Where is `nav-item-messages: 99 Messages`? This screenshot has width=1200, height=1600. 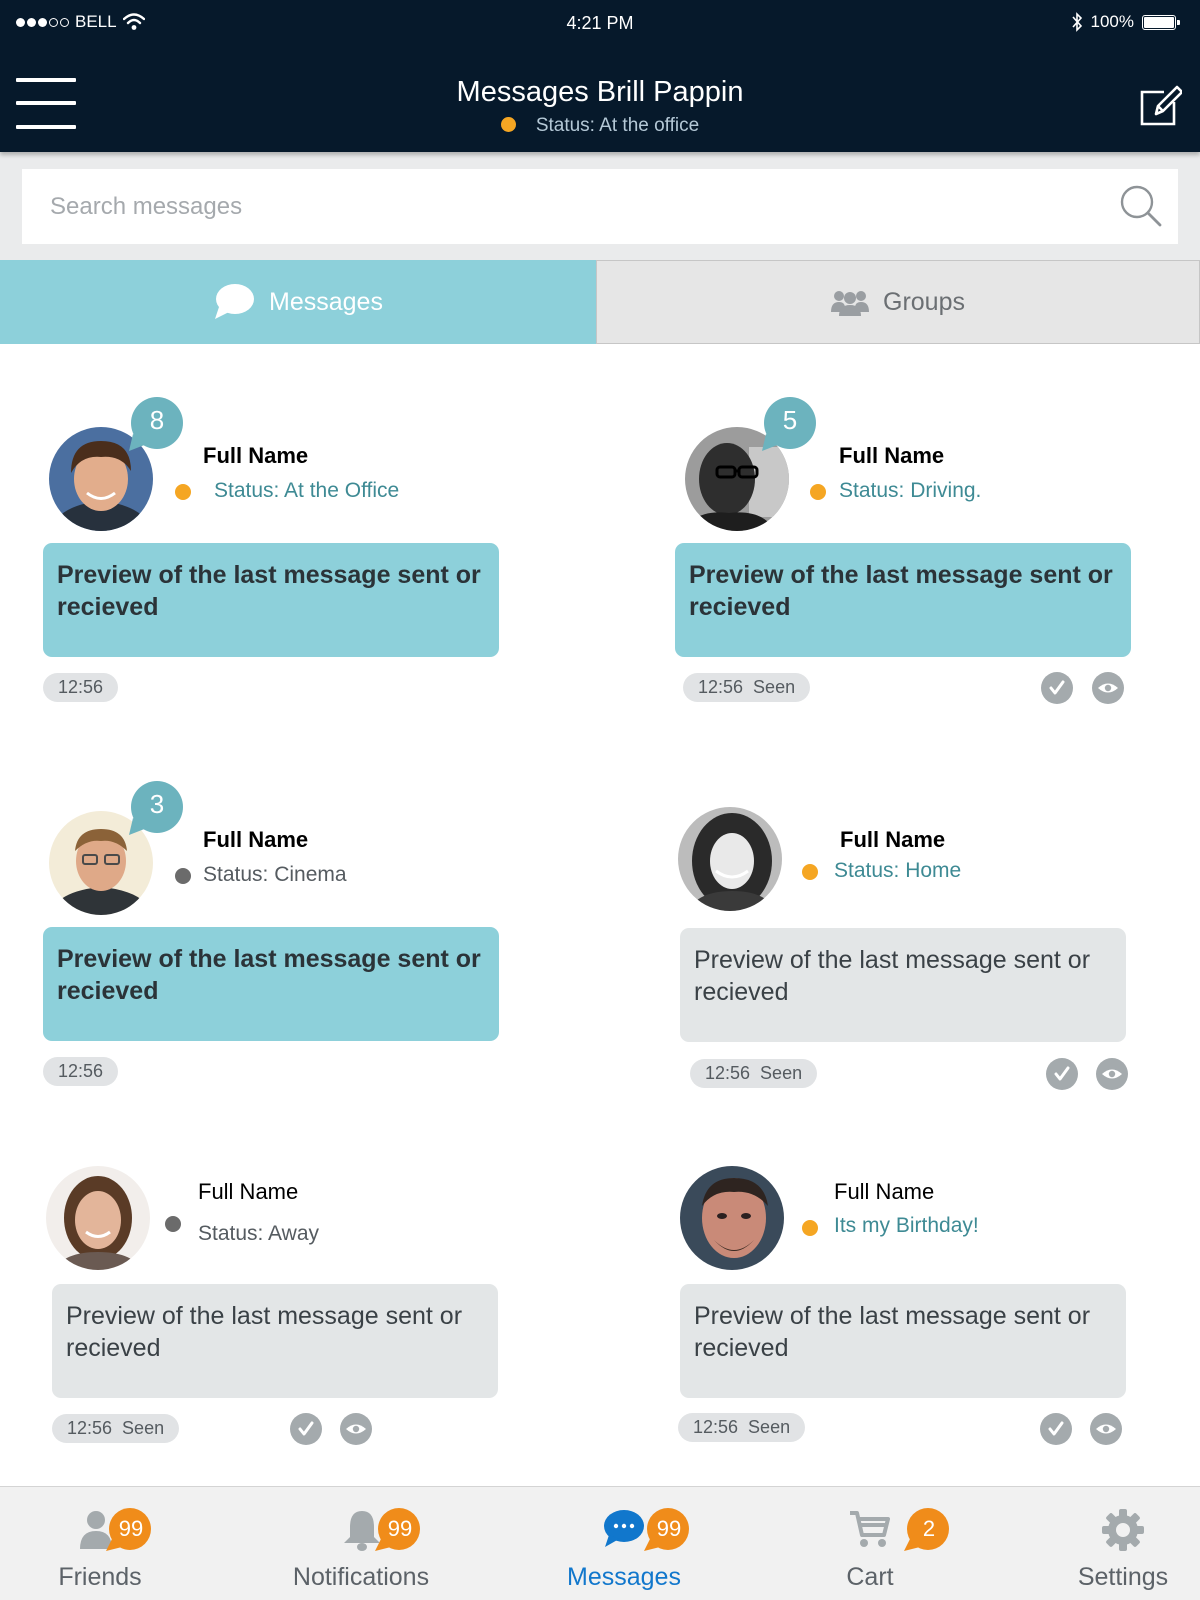
nav-item-messages: 99 Messages is located at coordinates (624, 1543).